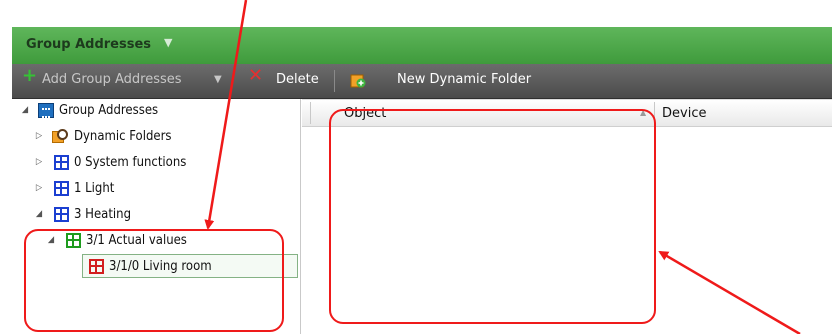  Describe the element at coordinates (154, 280) in the screenshot. I see `annotation-rectangle-tree` at that location.